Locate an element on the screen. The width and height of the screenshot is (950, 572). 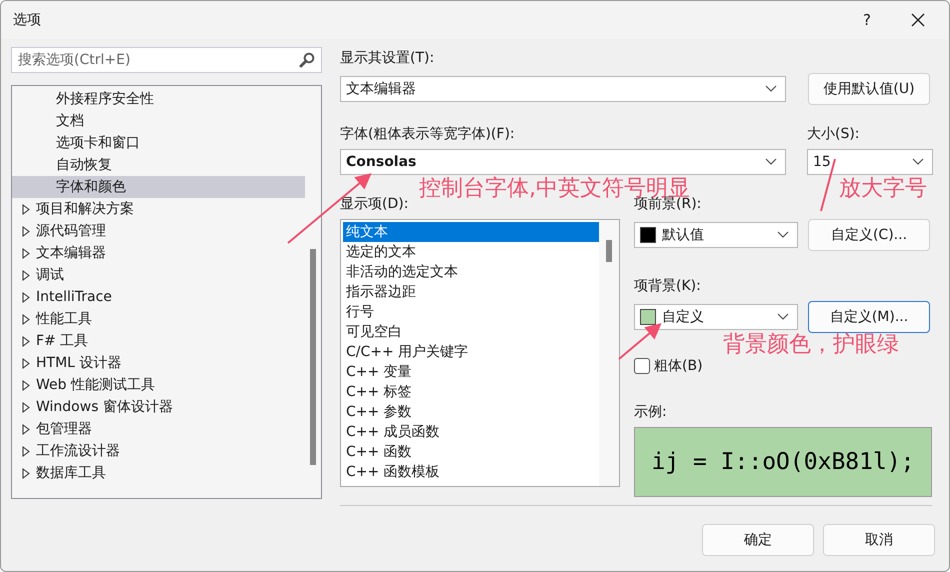
tree-item: 文档 is located at coordinates (70, 121).